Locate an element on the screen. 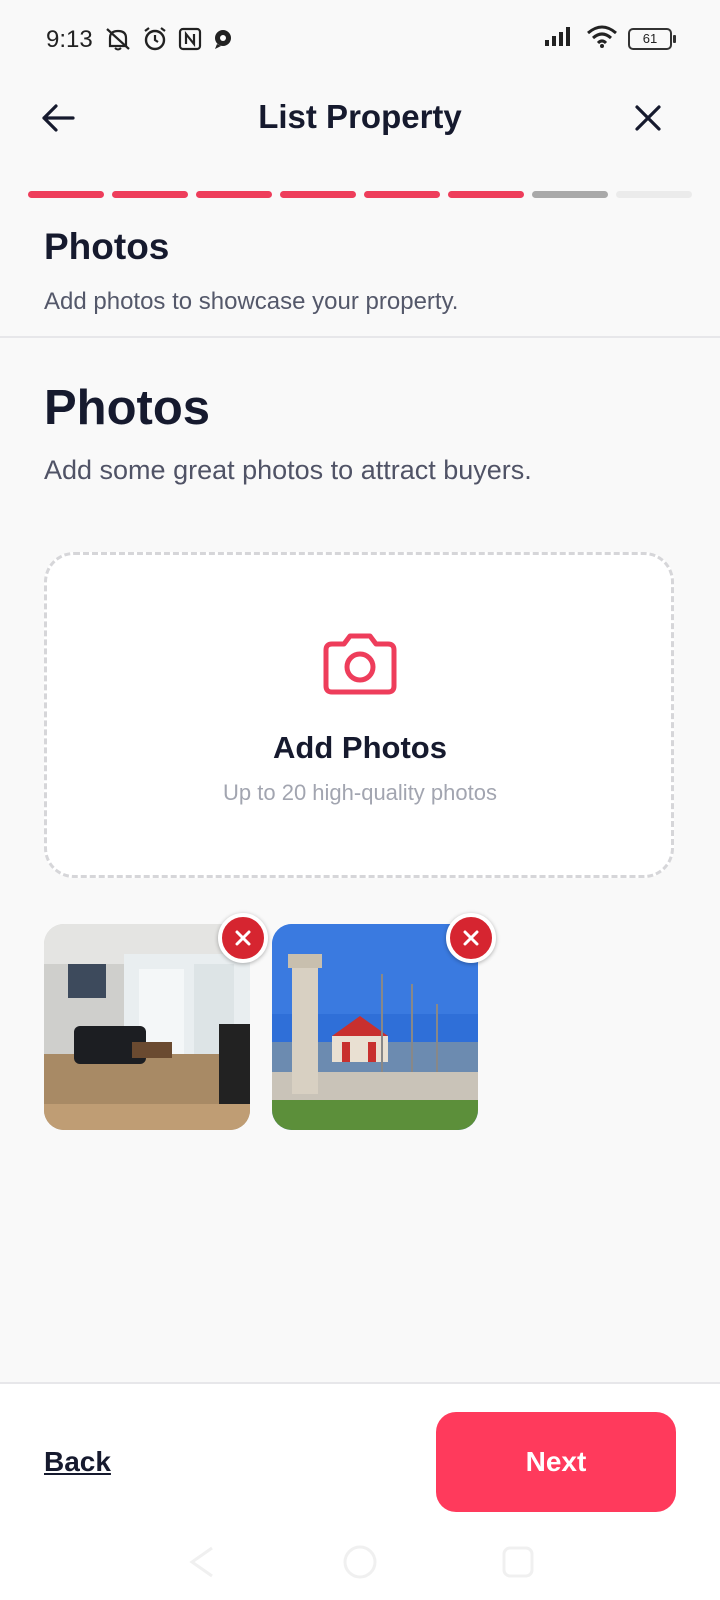  divider is located at coordinates (360, 337).